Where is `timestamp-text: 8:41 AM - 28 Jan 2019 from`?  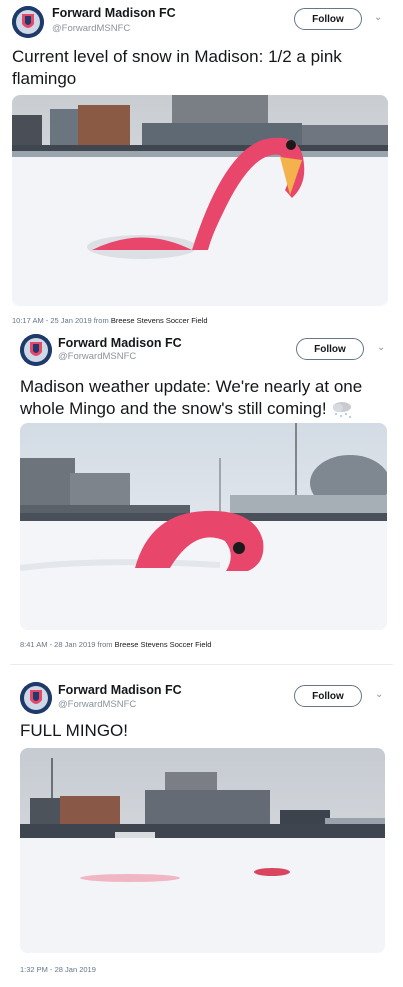 timestamp-text: 8:41 AM - 28 Jan 2019 from is located at coordinates (66, 644).